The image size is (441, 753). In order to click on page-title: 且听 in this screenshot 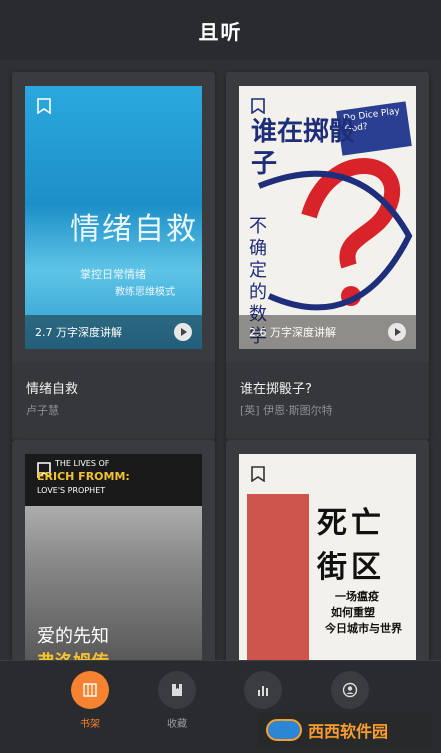, I will do `click(220, 31)`.